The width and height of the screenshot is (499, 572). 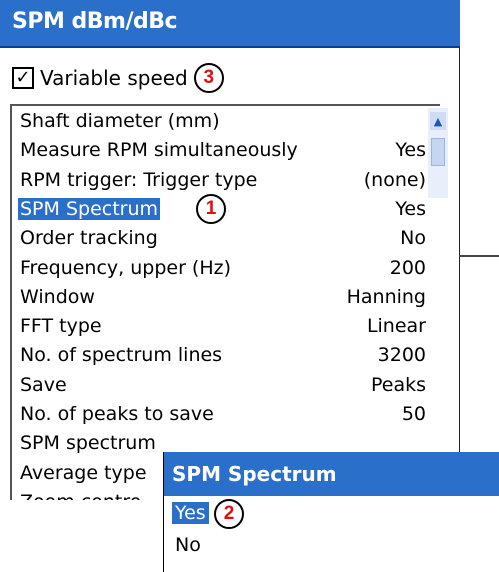 What do you see at coordinates (88, 443) in the screenshot?
I see `parameter-label: SPM spectrum` at bounding box center [88, 443].